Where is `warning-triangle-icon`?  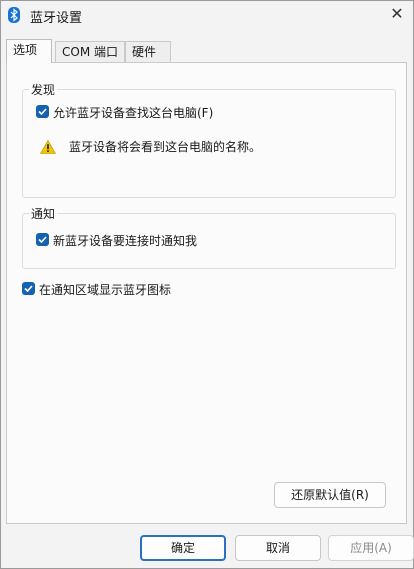 warning-triangle-icon is located at coordinates (48, 147).